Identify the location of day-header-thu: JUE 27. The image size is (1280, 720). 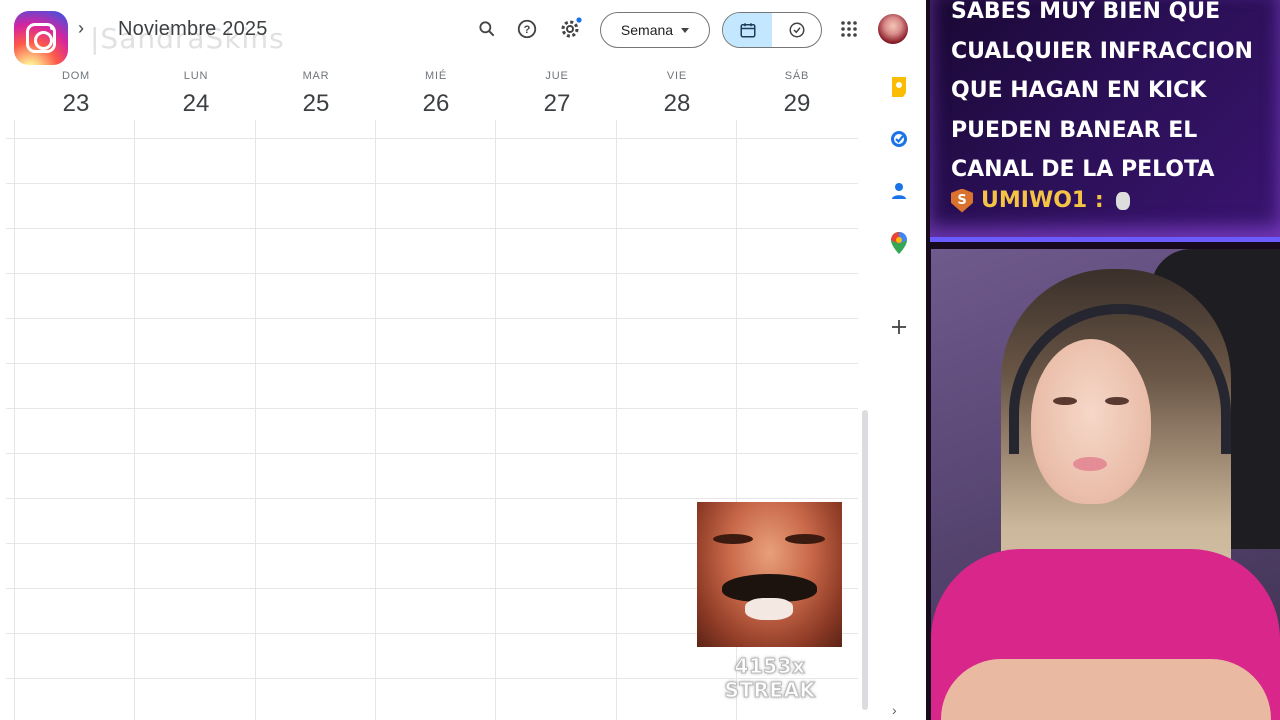
(557, 94).